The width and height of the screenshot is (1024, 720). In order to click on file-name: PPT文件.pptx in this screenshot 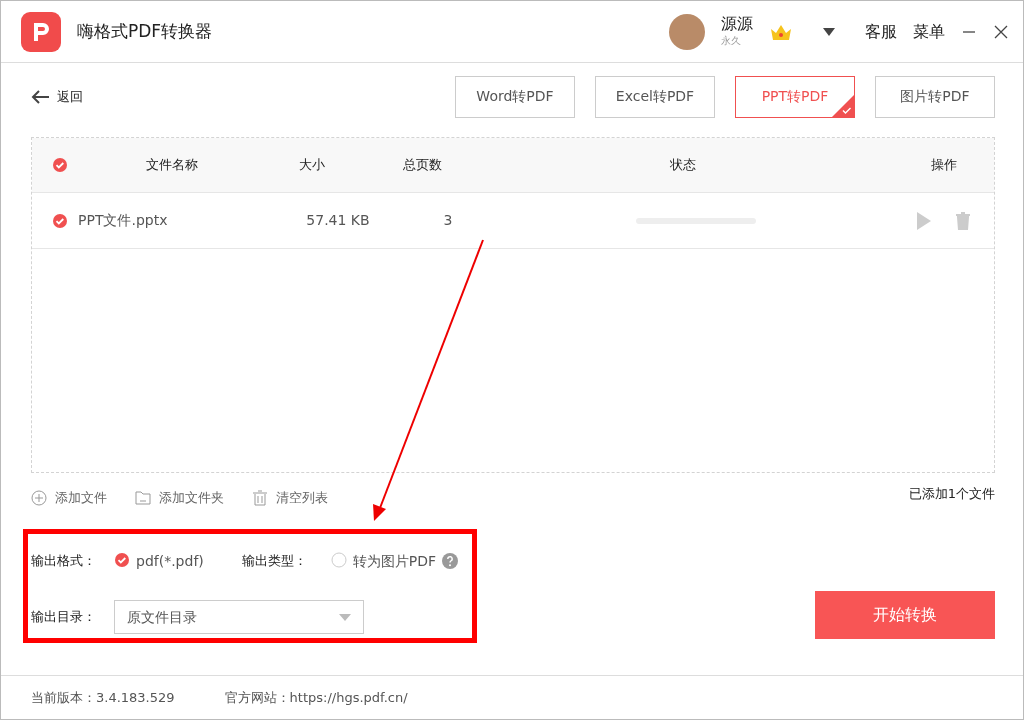, I will do `click(123, 220)`.